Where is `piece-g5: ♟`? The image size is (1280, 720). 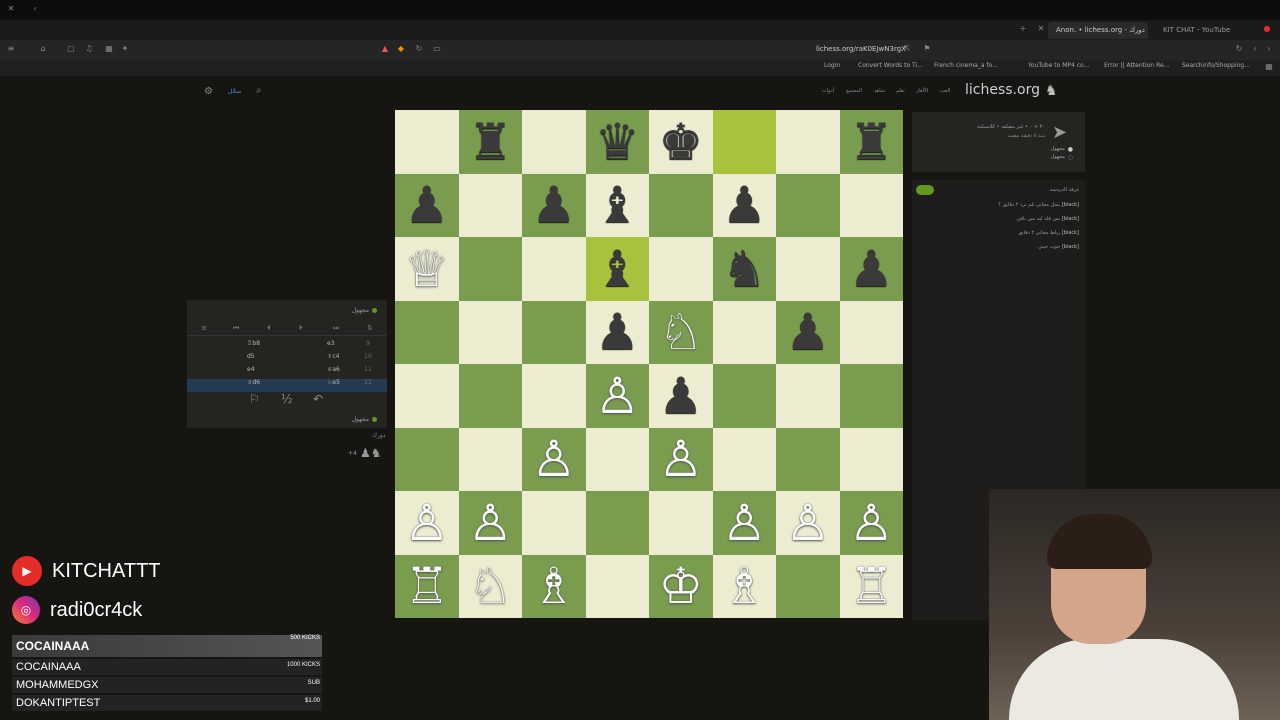 piece-g5: ♟ is located at coordinates (807, 332).